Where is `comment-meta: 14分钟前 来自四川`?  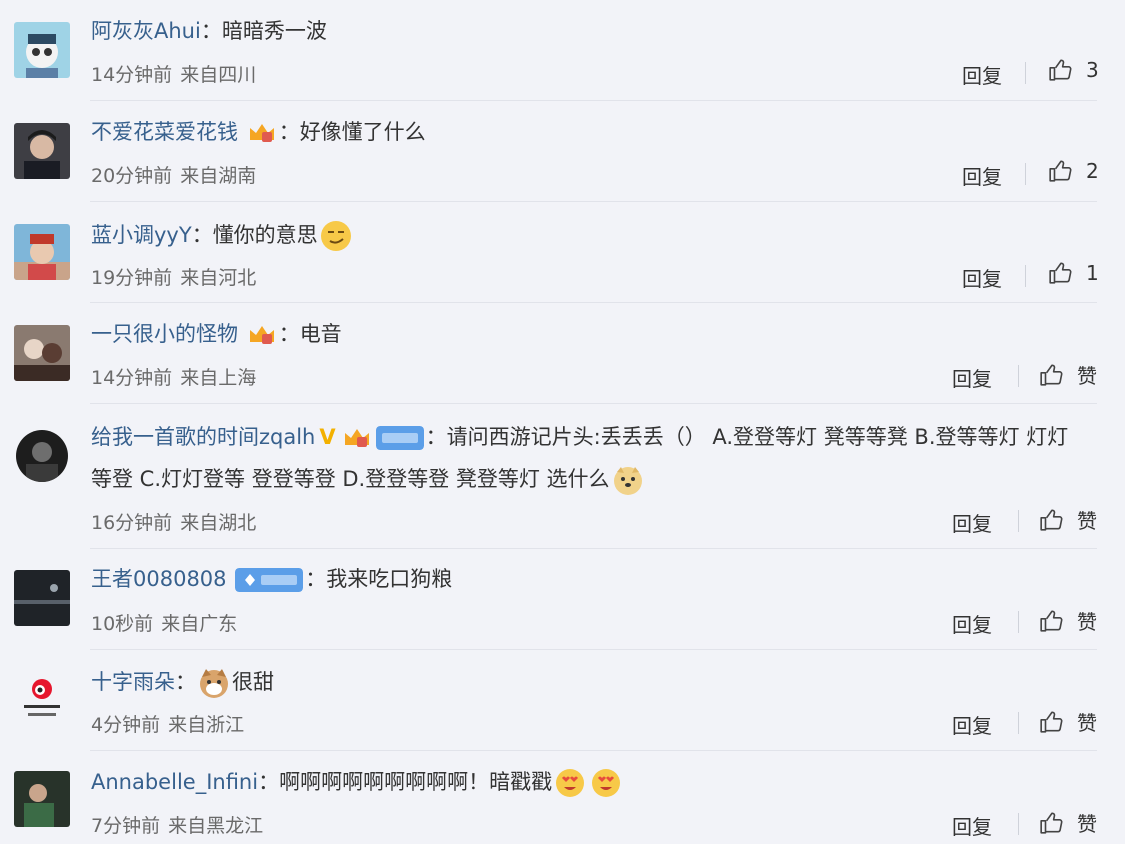 comment-meta: 14分钟前 来自四川 is located at coordinates (173, 73).